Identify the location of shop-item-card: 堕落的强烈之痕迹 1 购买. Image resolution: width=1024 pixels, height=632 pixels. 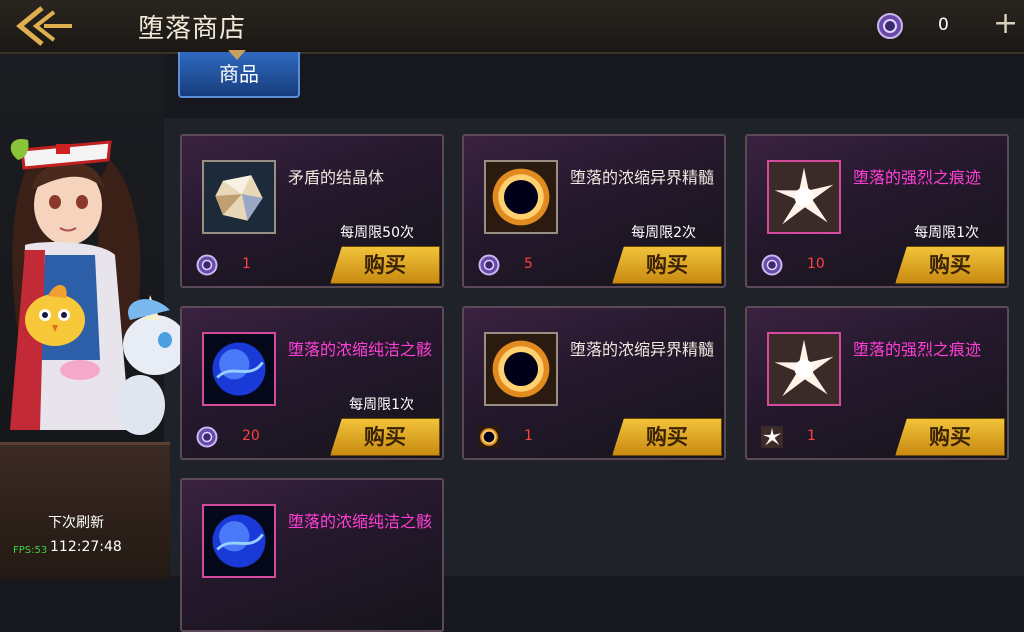
(877, 383).